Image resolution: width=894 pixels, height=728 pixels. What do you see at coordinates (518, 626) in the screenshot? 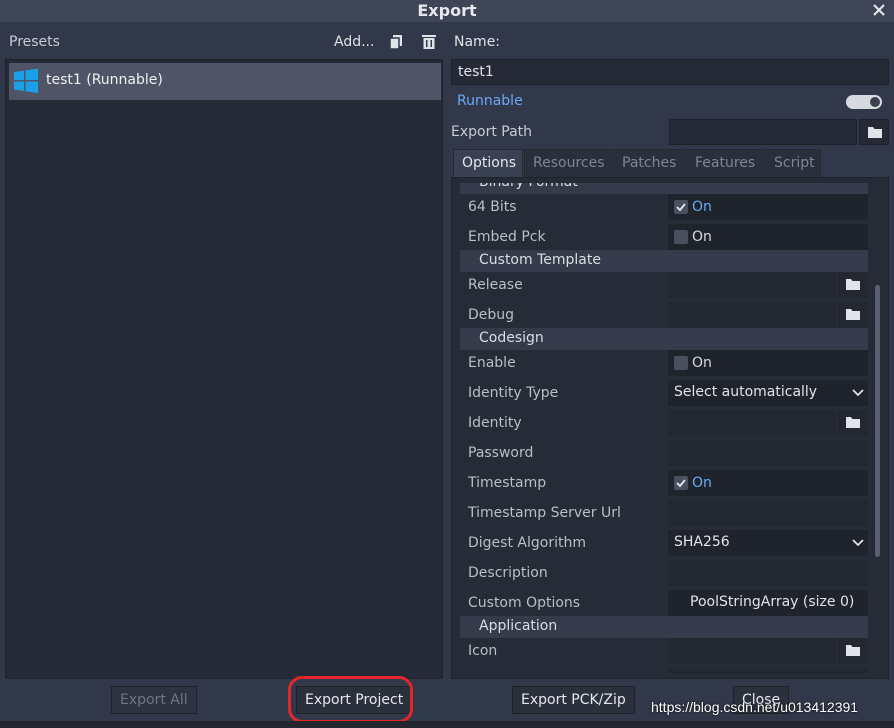
I see `section-application-label: Application` at bounding box center [518, 626].